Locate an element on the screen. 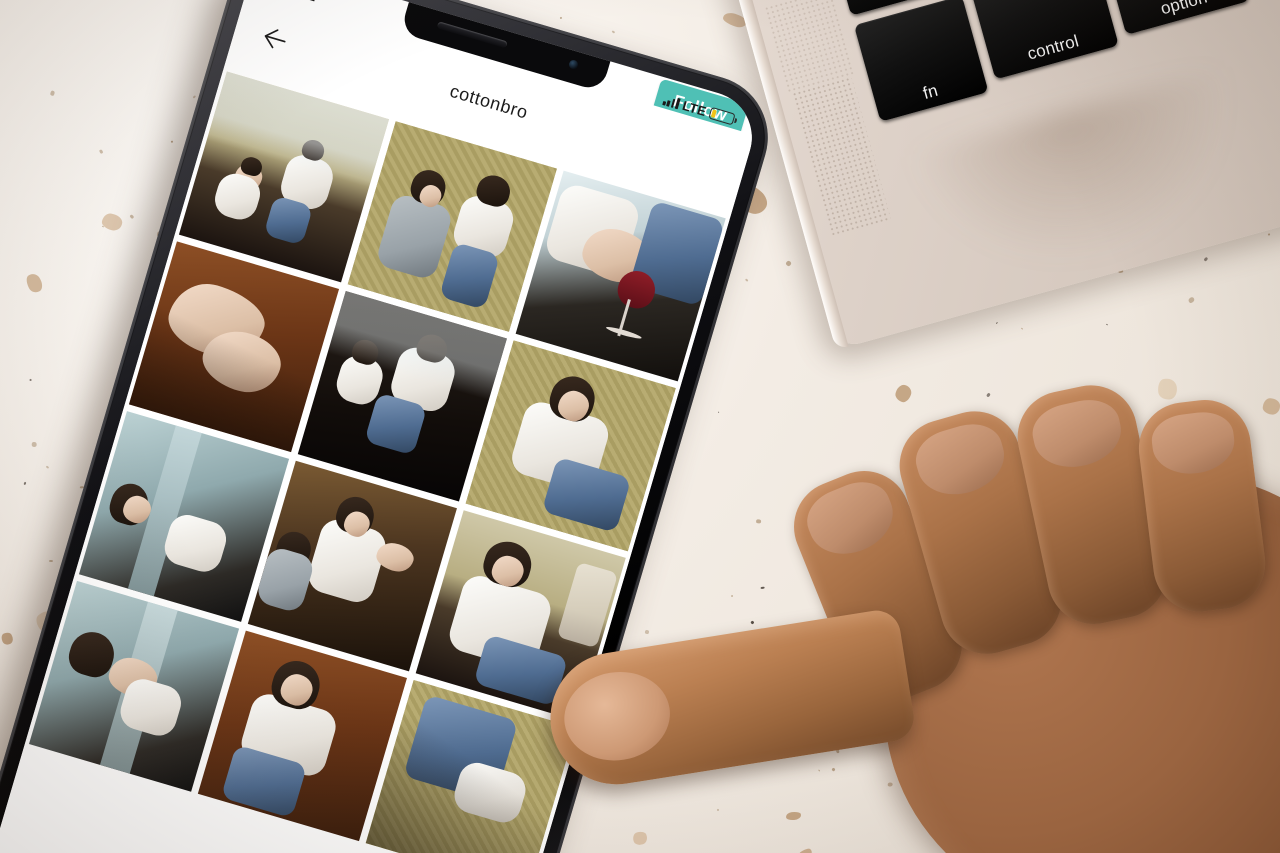 The width and height of the screenshot is (1280, 853). fn-key: fn is located at coordinates (921, 61).